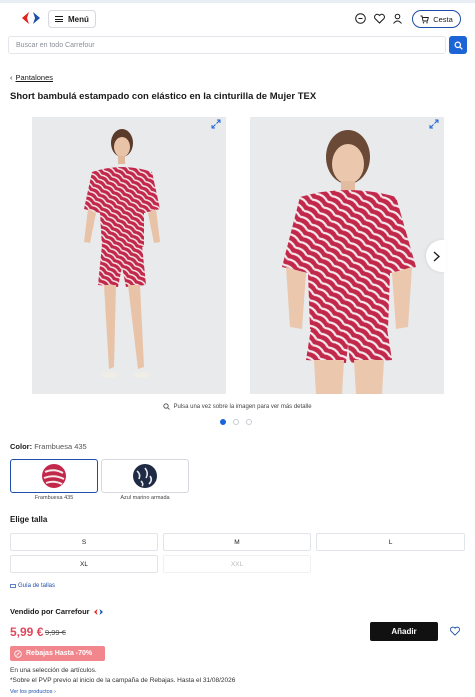 This screenshot has height=697, width=475. Describe the element at coordinates (18, 653) in the screenshot. I see `discount-icon` at that location.